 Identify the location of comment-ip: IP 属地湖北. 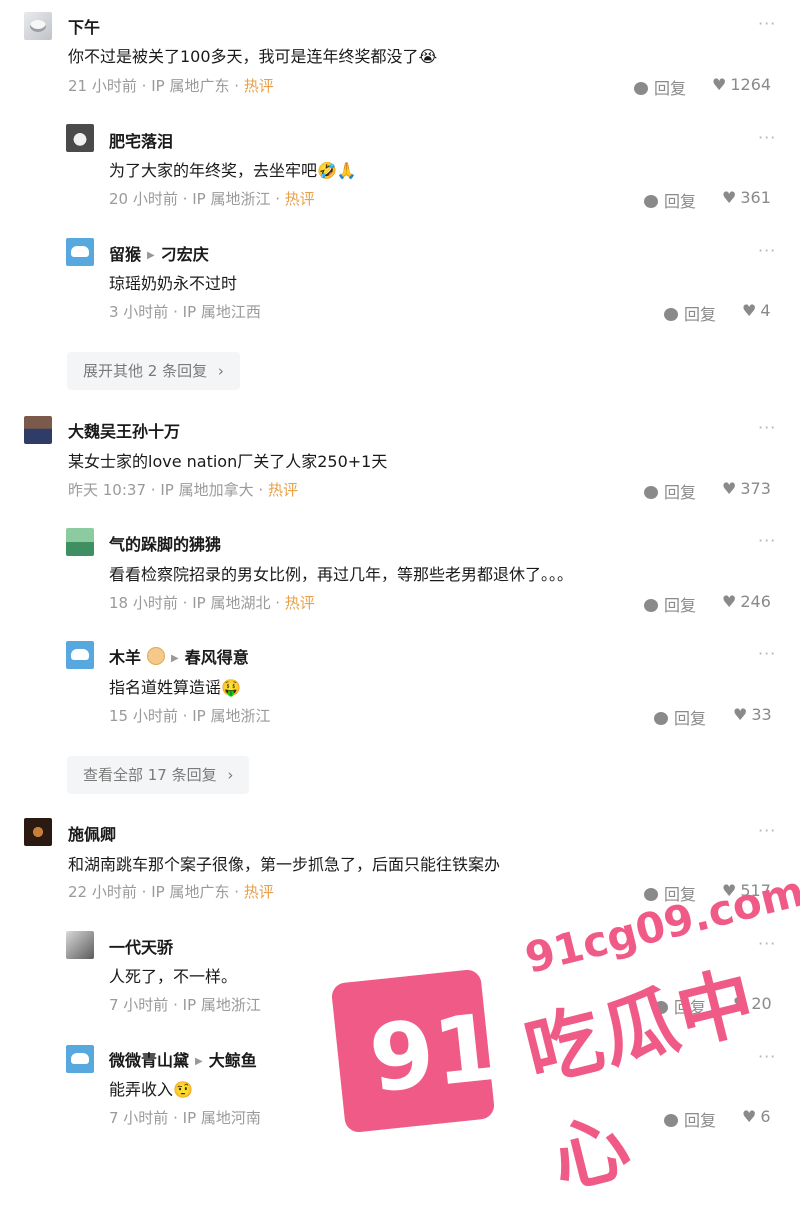
(231, 603).